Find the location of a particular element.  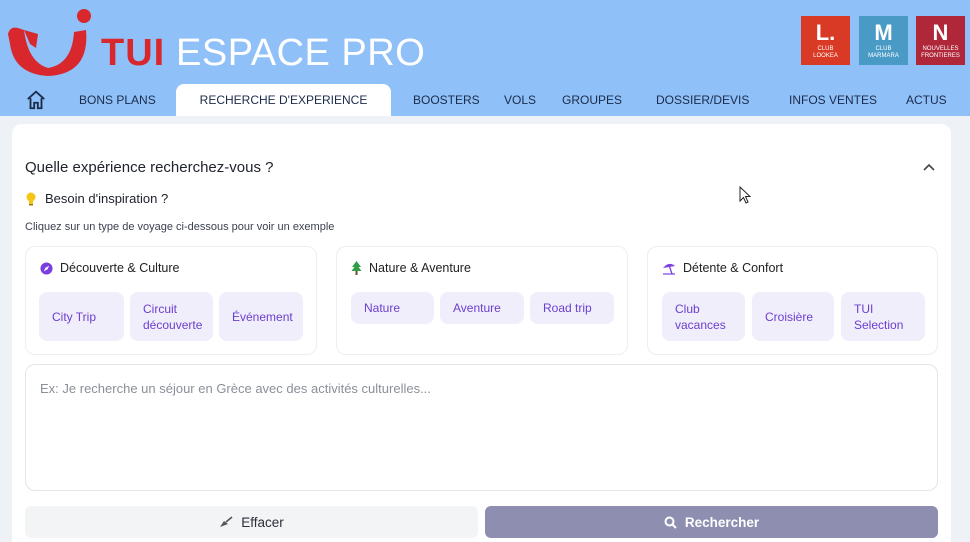

page-title: Quelle expérience recherchez-vous ? is located at coordinates (149, 167).